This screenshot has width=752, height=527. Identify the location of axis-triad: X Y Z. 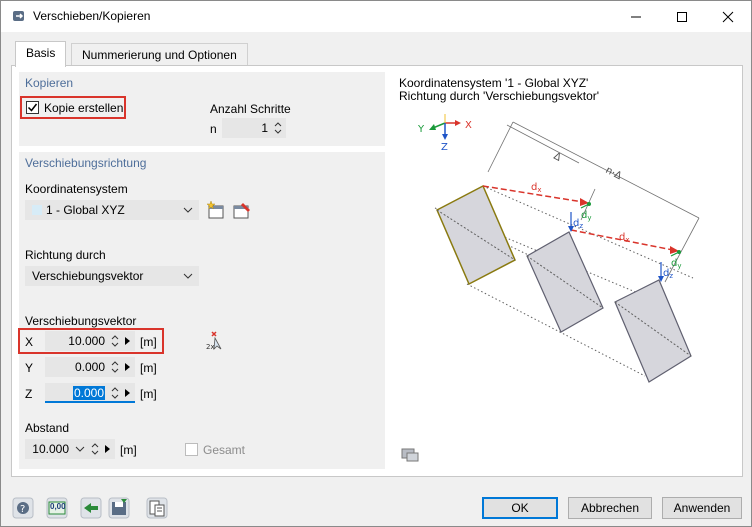
(444, 133).